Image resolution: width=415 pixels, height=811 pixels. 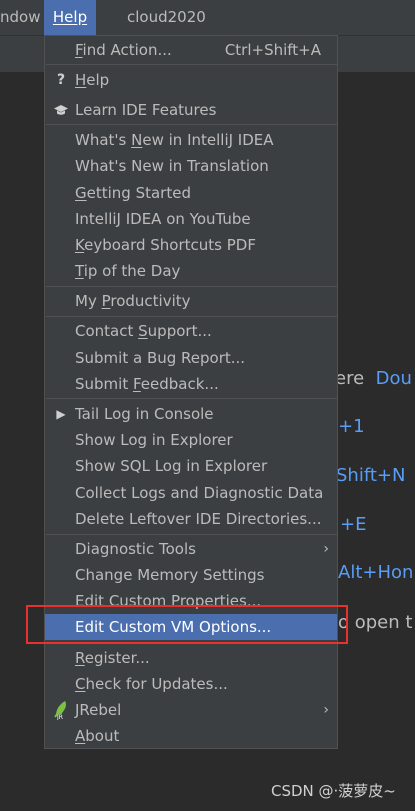 I want to click on menu-item-label: Diagnostic Tools, so click(x=135, y=549).